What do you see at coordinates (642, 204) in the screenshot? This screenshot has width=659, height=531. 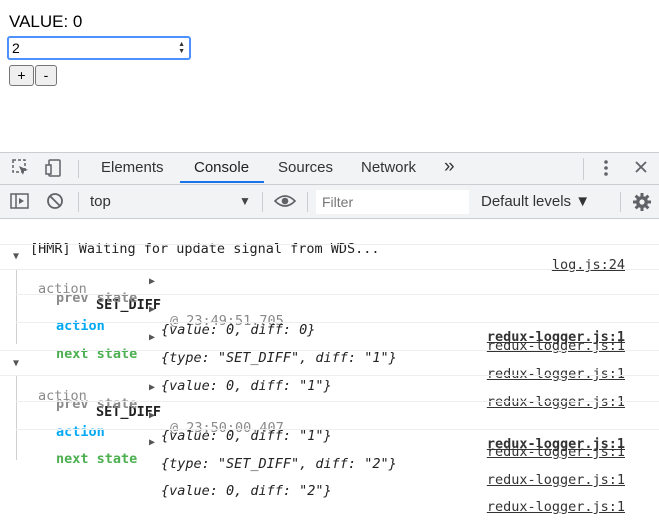 I see `settings-gear-icon` at bounding box center [642, 204].